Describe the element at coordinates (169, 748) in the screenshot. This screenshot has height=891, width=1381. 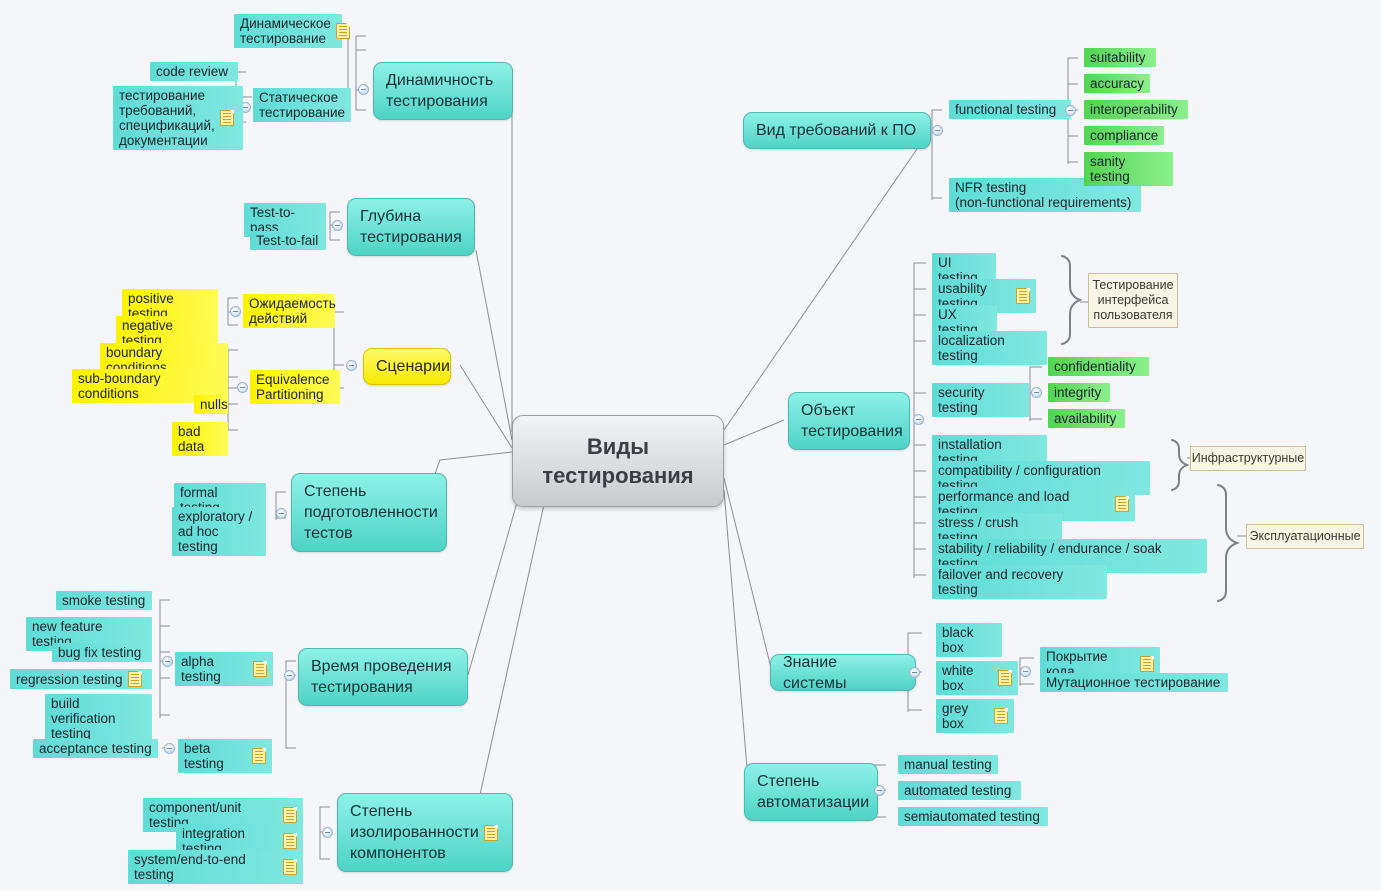
I see `toggle-beta` at that location.